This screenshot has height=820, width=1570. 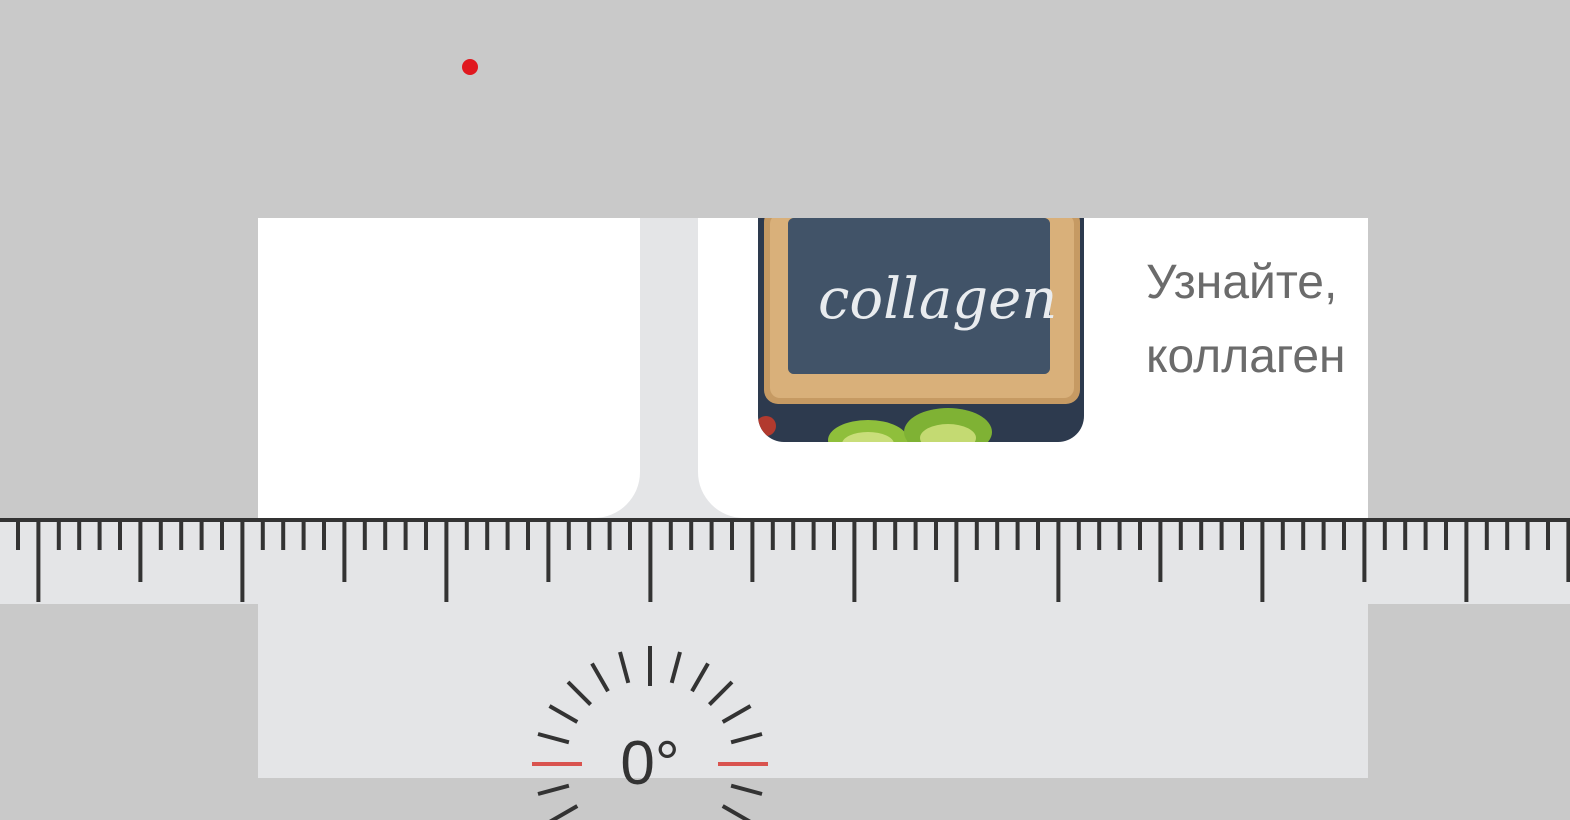 What do you see at coordinates (785, 561) in the screenshot?
I see `ruler-icon` at bounding box center [785, 561].